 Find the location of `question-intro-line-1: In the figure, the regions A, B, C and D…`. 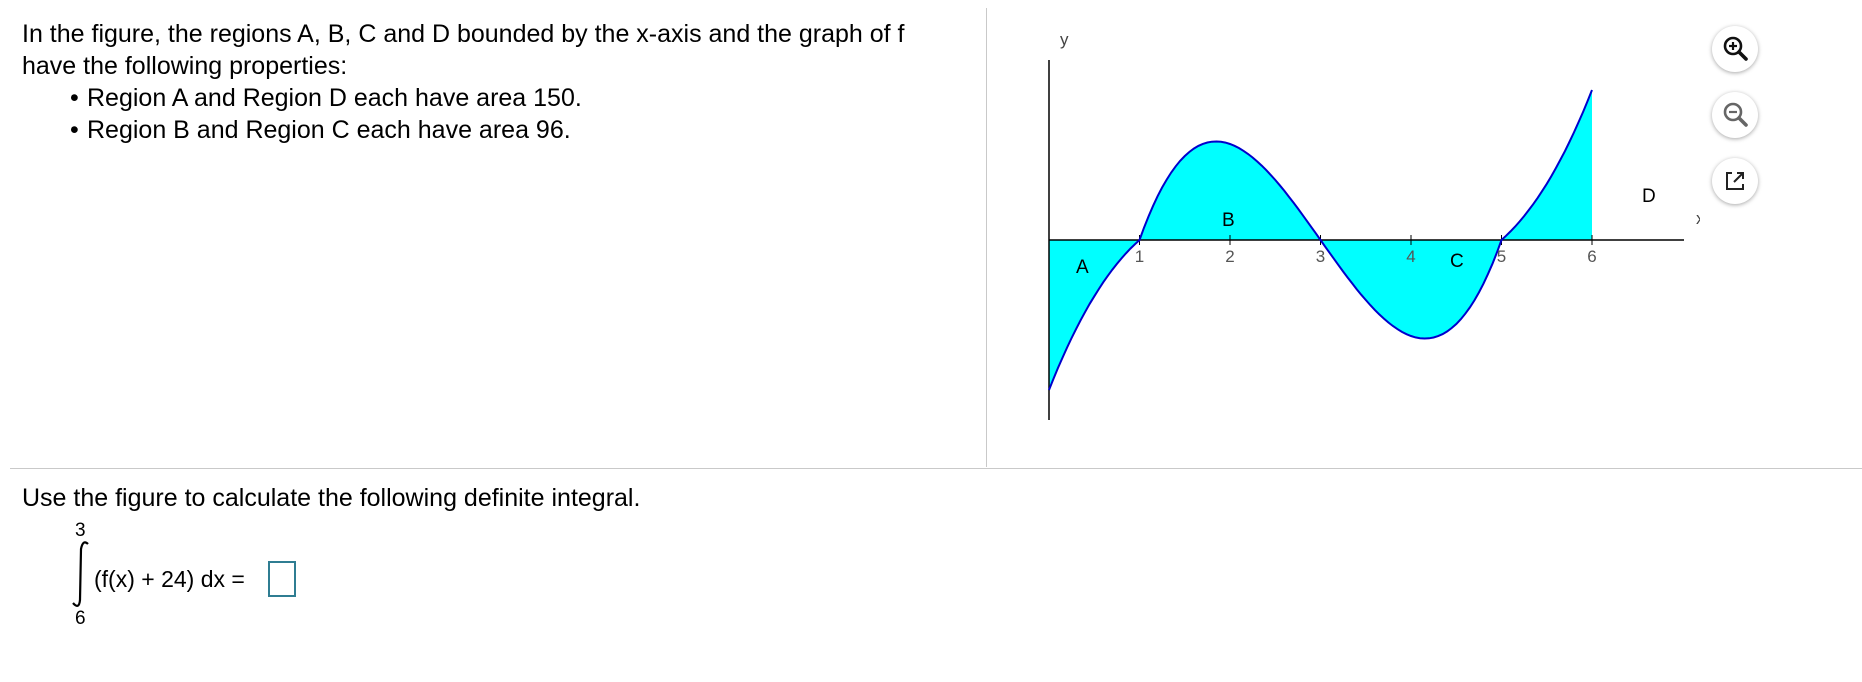

question-intro-line-1: In the figure, the regions A, B, C and D… is located at coordinates (463, 34).